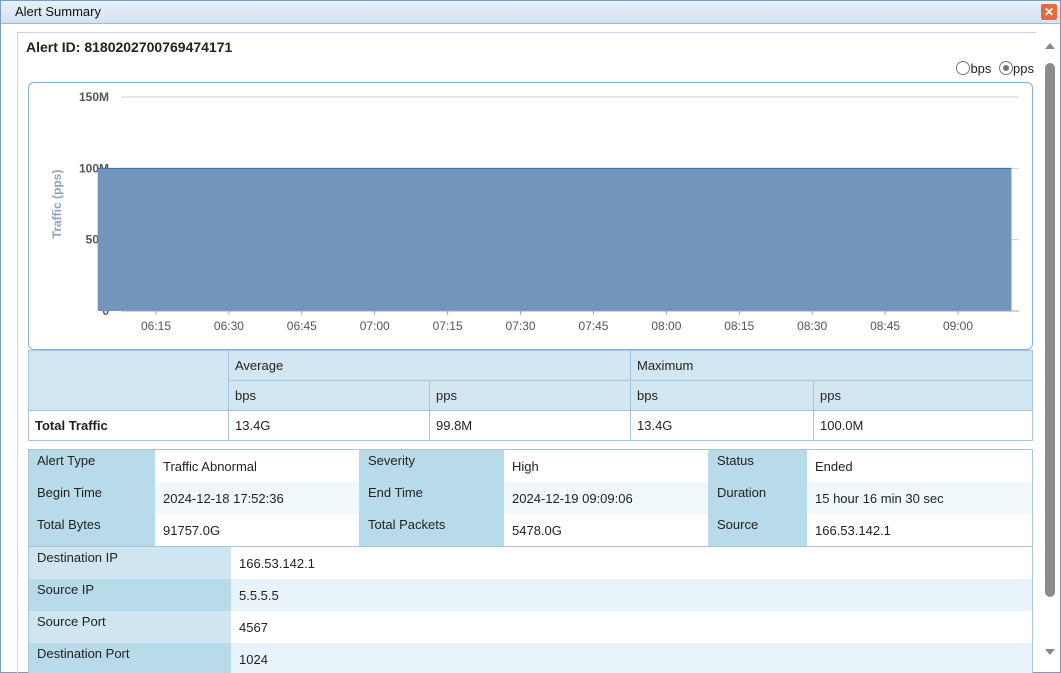 This screenshot has height=673, width=1061. Describe the element at coordinates (229, 326) in the screenshot. I see `x-tick-label: 06:30` at that location.